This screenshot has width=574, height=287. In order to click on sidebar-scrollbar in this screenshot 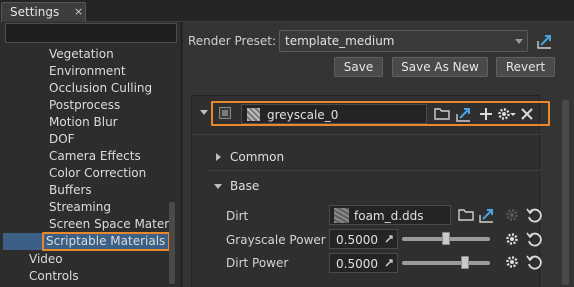, I will do `click(172, 243)`.